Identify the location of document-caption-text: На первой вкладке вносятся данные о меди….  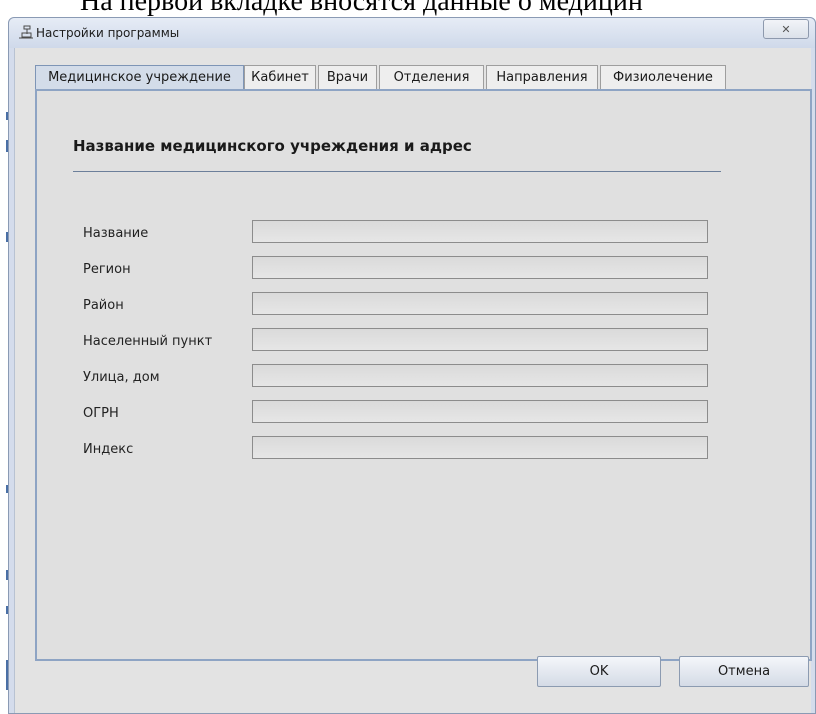
(361, 8).